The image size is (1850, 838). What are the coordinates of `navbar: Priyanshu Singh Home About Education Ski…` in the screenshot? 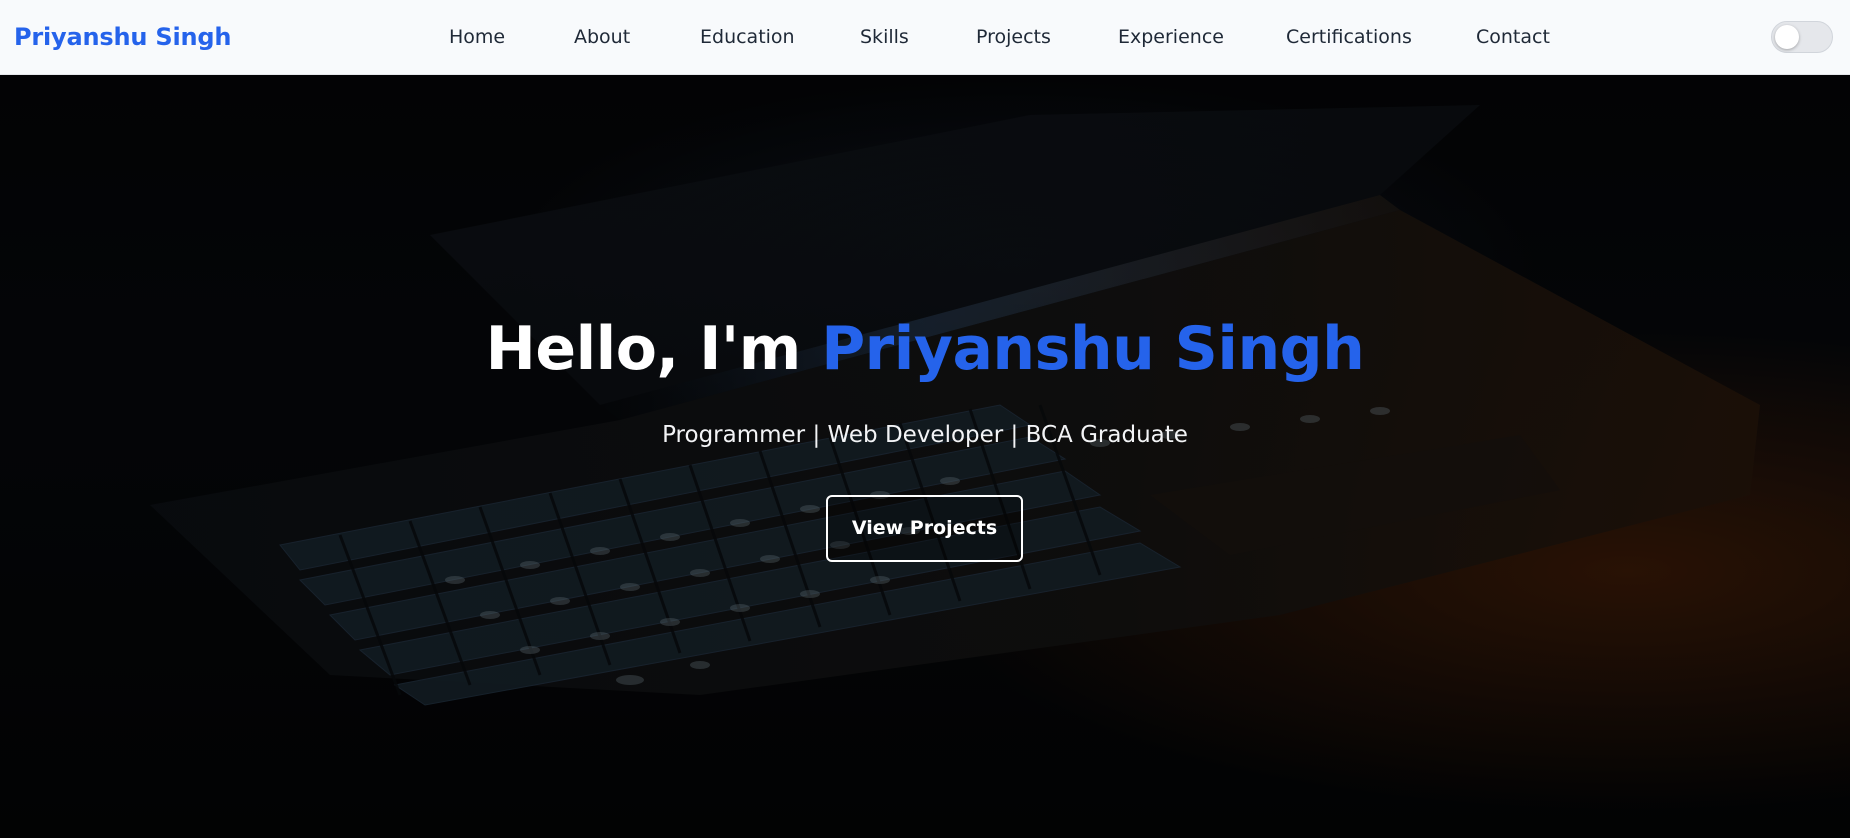 It's located at (925, 37).